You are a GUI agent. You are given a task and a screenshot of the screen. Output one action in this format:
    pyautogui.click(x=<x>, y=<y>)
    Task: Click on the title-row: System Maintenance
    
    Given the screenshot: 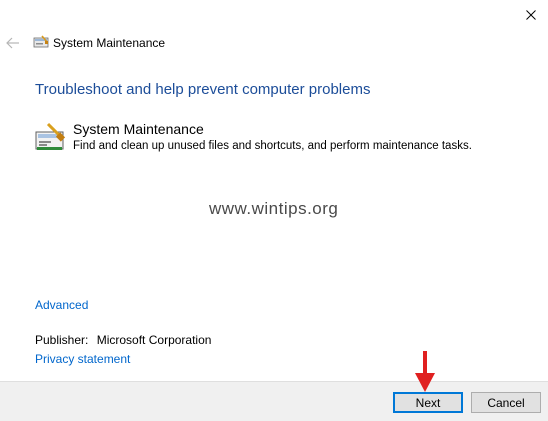 What is the action you would take?
    pyautogui.click(x=274, y=43)
    